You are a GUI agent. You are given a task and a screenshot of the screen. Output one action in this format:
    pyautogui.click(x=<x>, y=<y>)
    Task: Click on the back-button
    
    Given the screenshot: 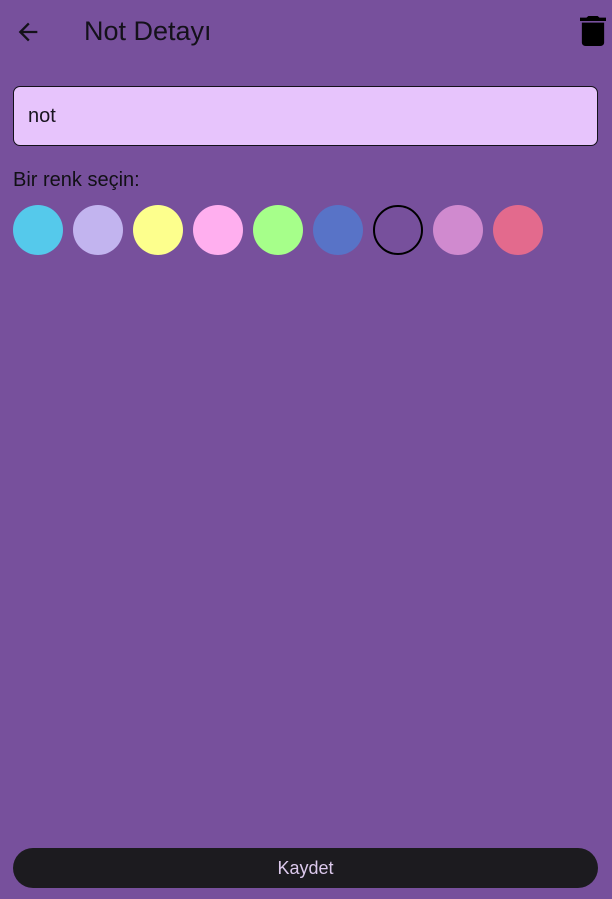 What is the action you would take?
    pyautogui.click(x=28, y=32)
    